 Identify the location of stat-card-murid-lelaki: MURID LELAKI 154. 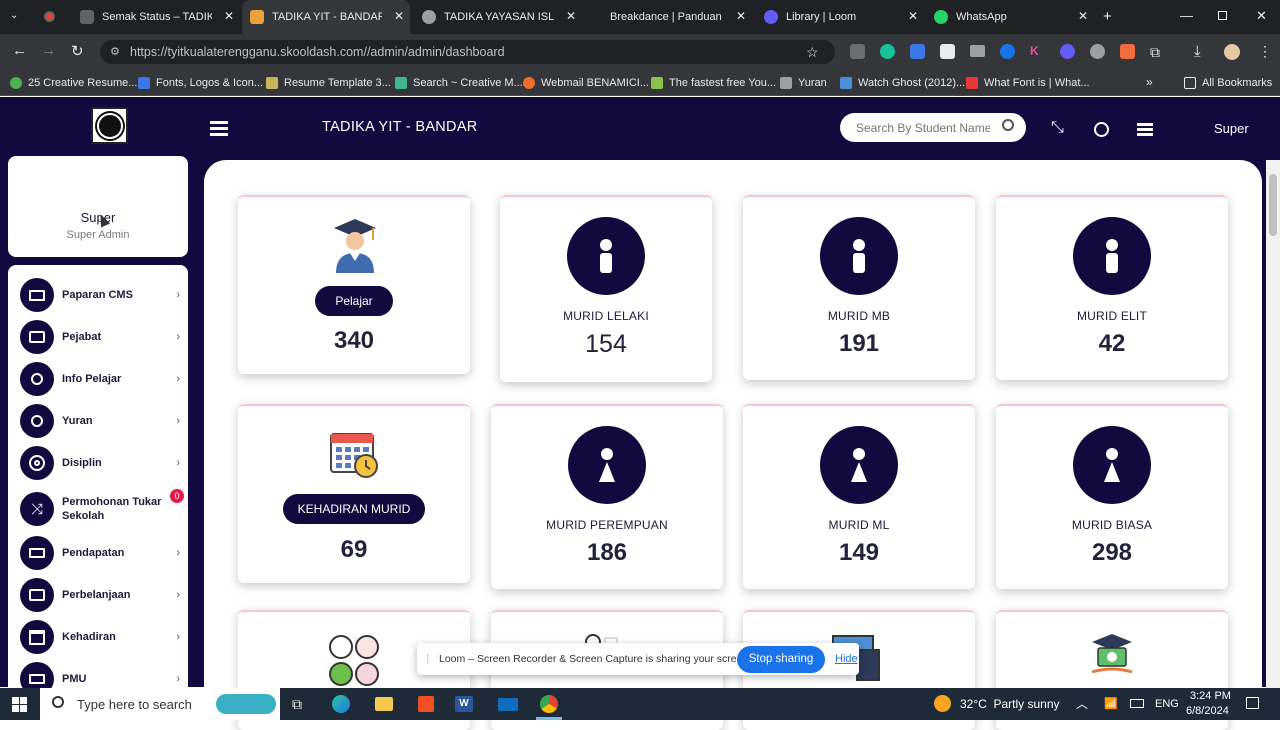
(606, 288).